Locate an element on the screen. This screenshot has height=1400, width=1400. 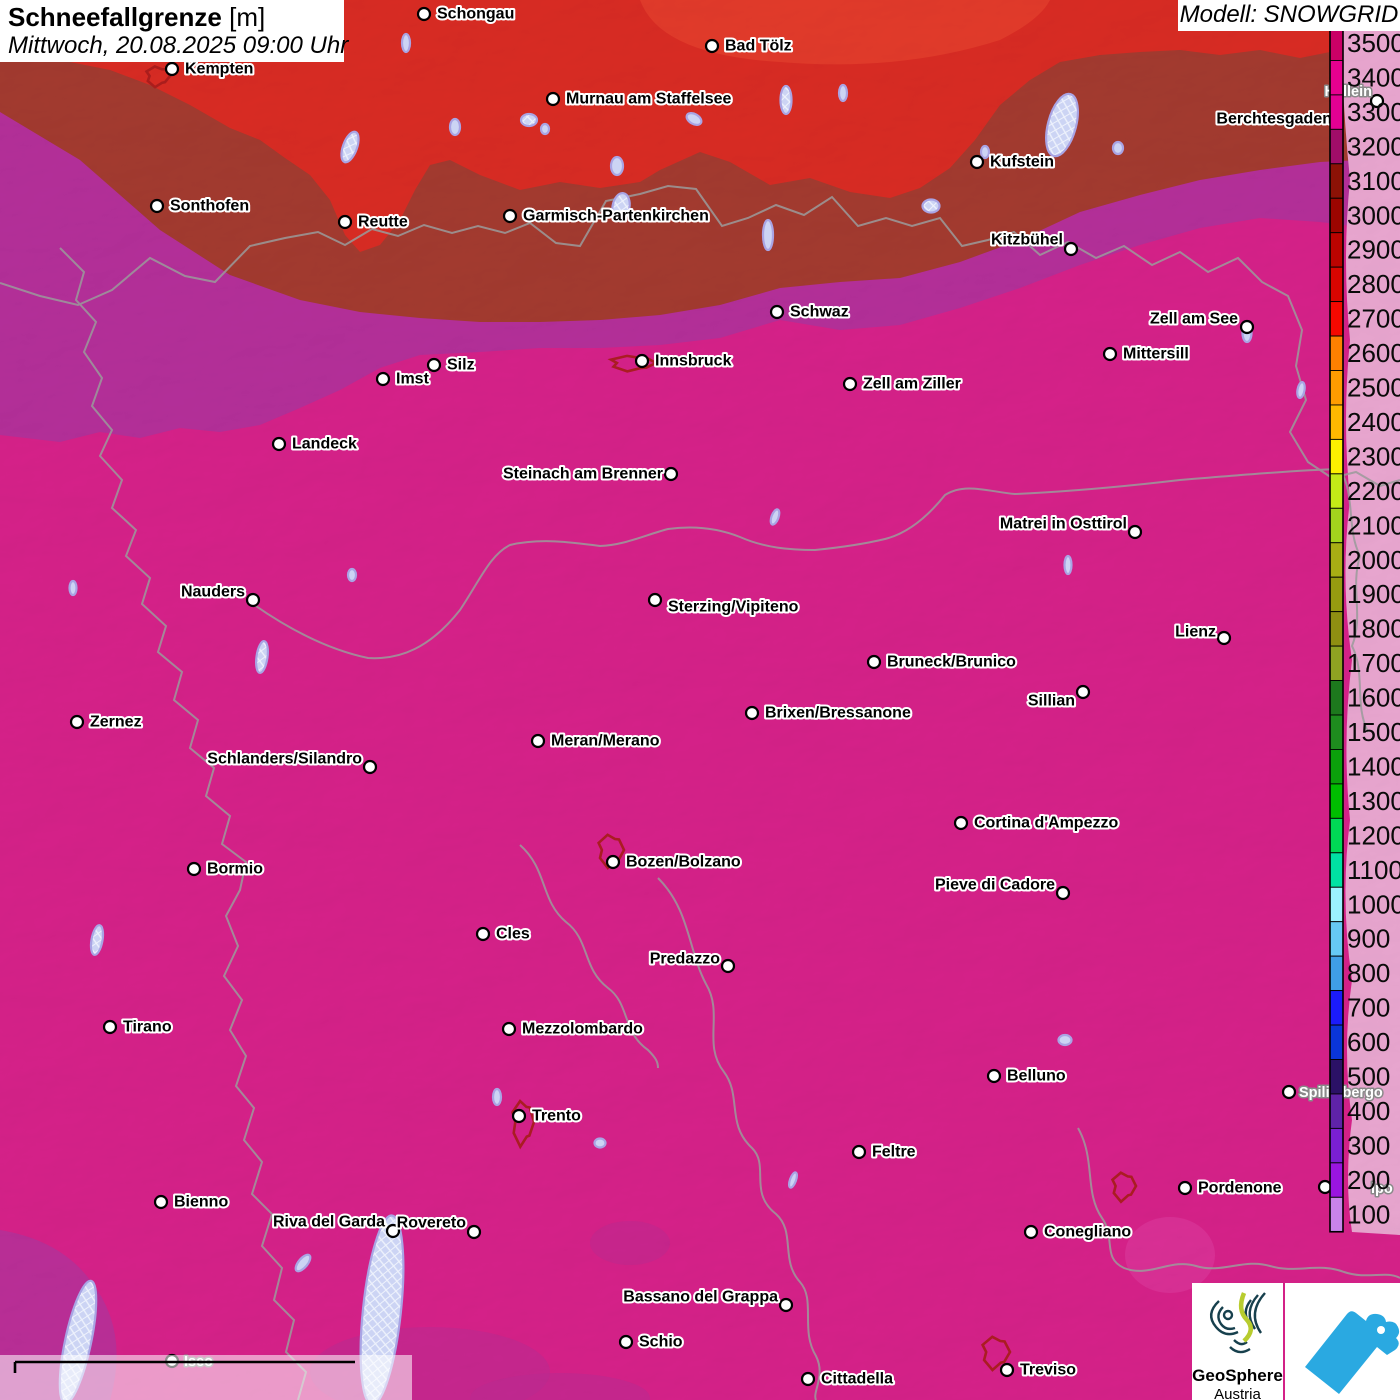
legend-tick-label: 3200 is located at coordinates (1373, 146).